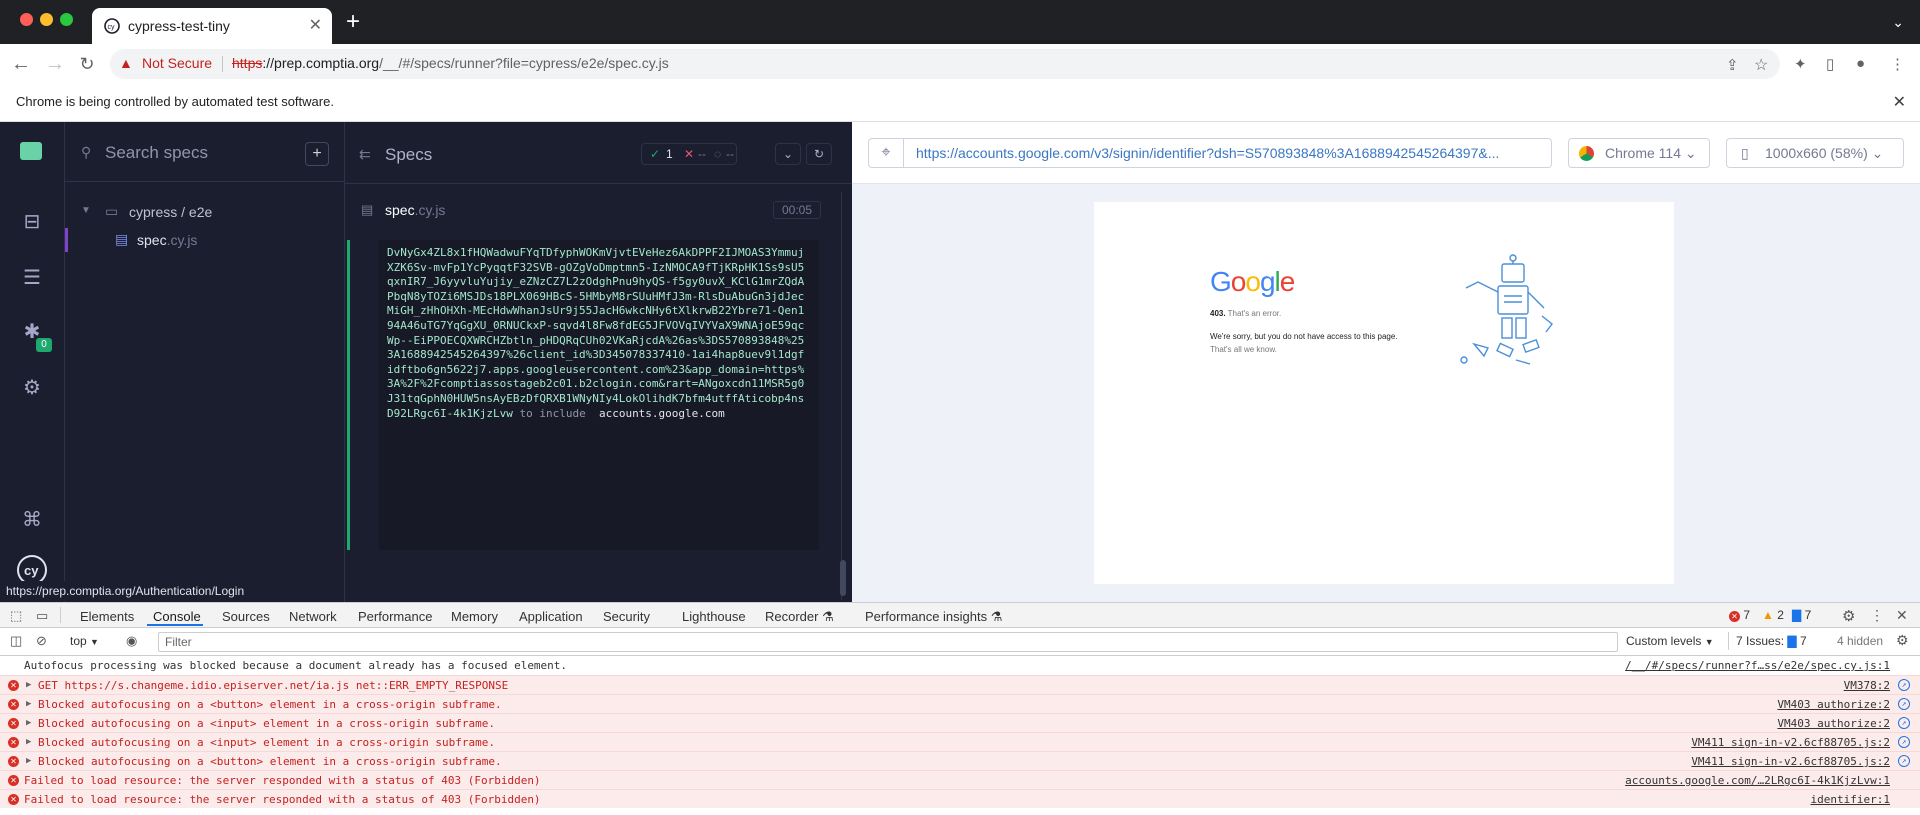  I want to click on console-filter-input: Filter, so click(888, 642).